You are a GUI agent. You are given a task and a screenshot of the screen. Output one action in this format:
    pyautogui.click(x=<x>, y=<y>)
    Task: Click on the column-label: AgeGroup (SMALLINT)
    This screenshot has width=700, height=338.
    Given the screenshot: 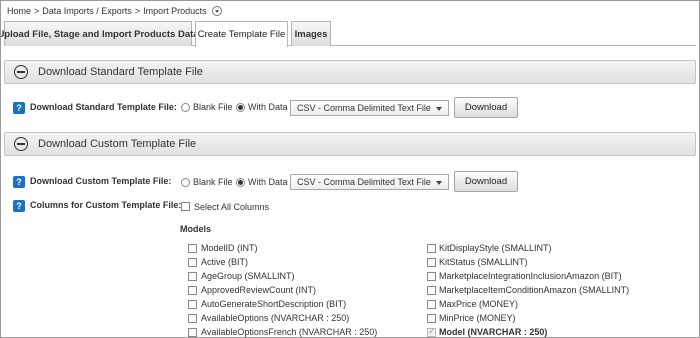 What is the action you would take?
    pyautogui.click(x=248, y=276)
    